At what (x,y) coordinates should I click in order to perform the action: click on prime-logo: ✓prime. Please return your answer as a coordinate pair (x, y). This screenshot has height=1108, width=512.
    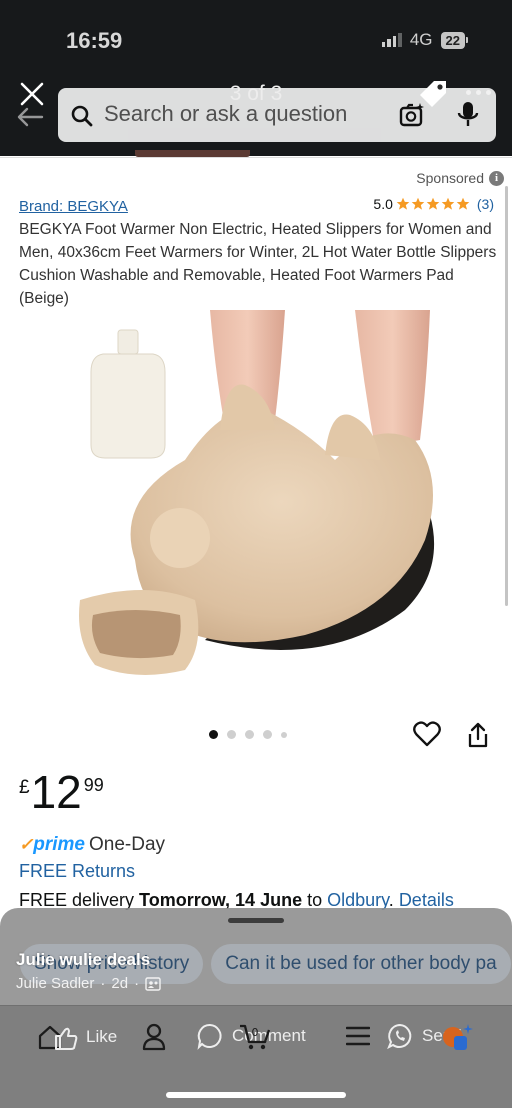
    Looking at the image, I should click on (52, 844).